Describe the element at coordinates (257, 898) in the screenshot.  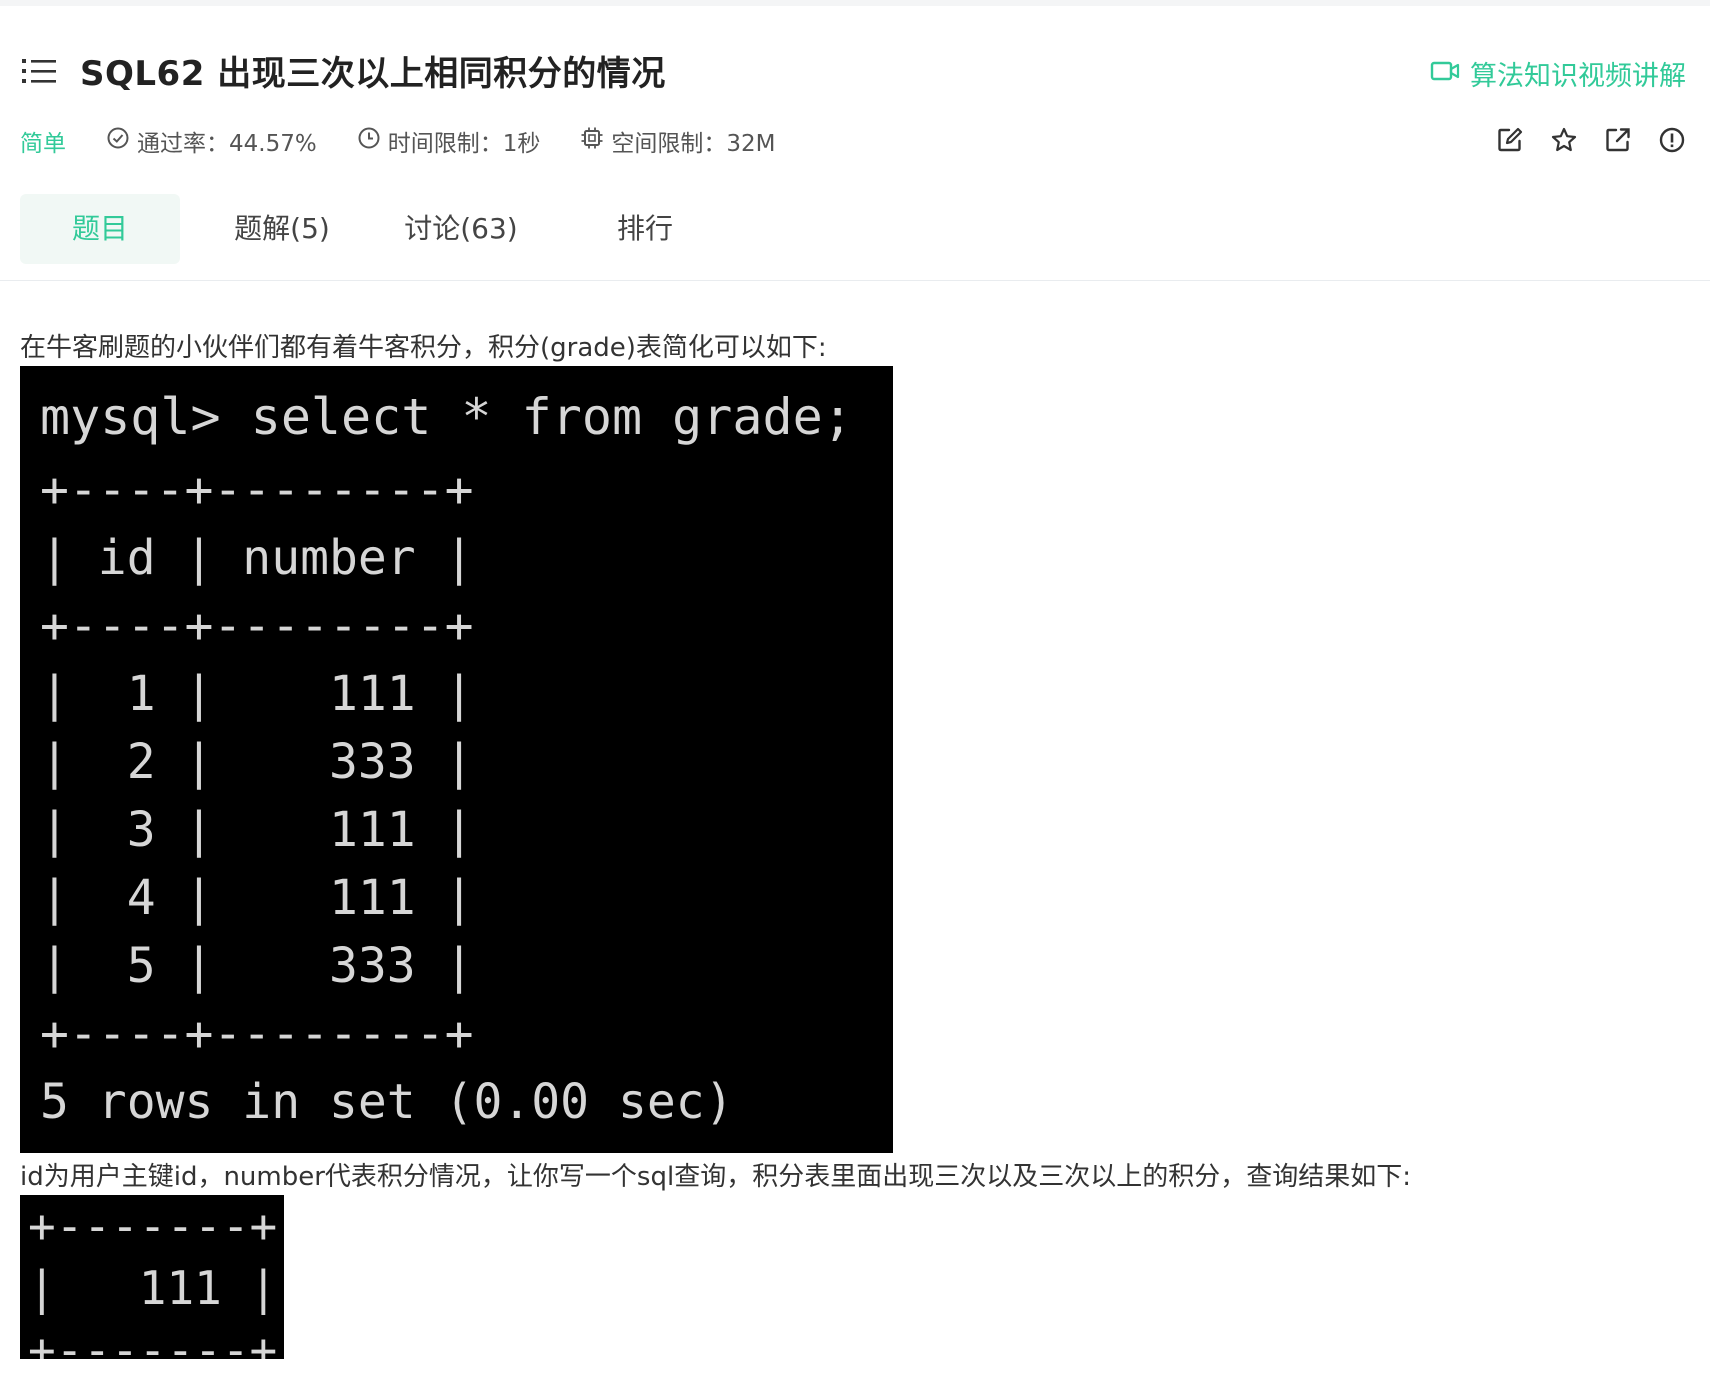
I see `terminal-line: | 4 | 111 |` at that location.